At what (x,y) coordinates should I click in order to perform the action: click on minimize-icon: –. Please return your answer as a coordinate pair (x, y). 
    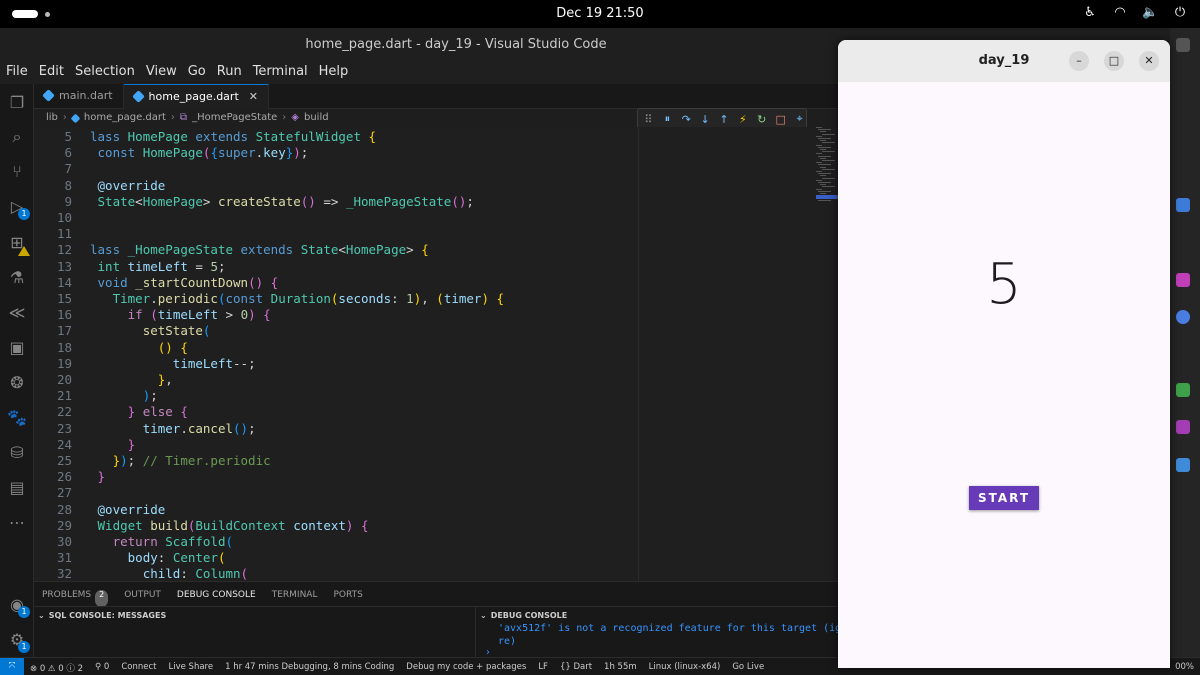
    Looking at the image, I should click on (1079, 61).